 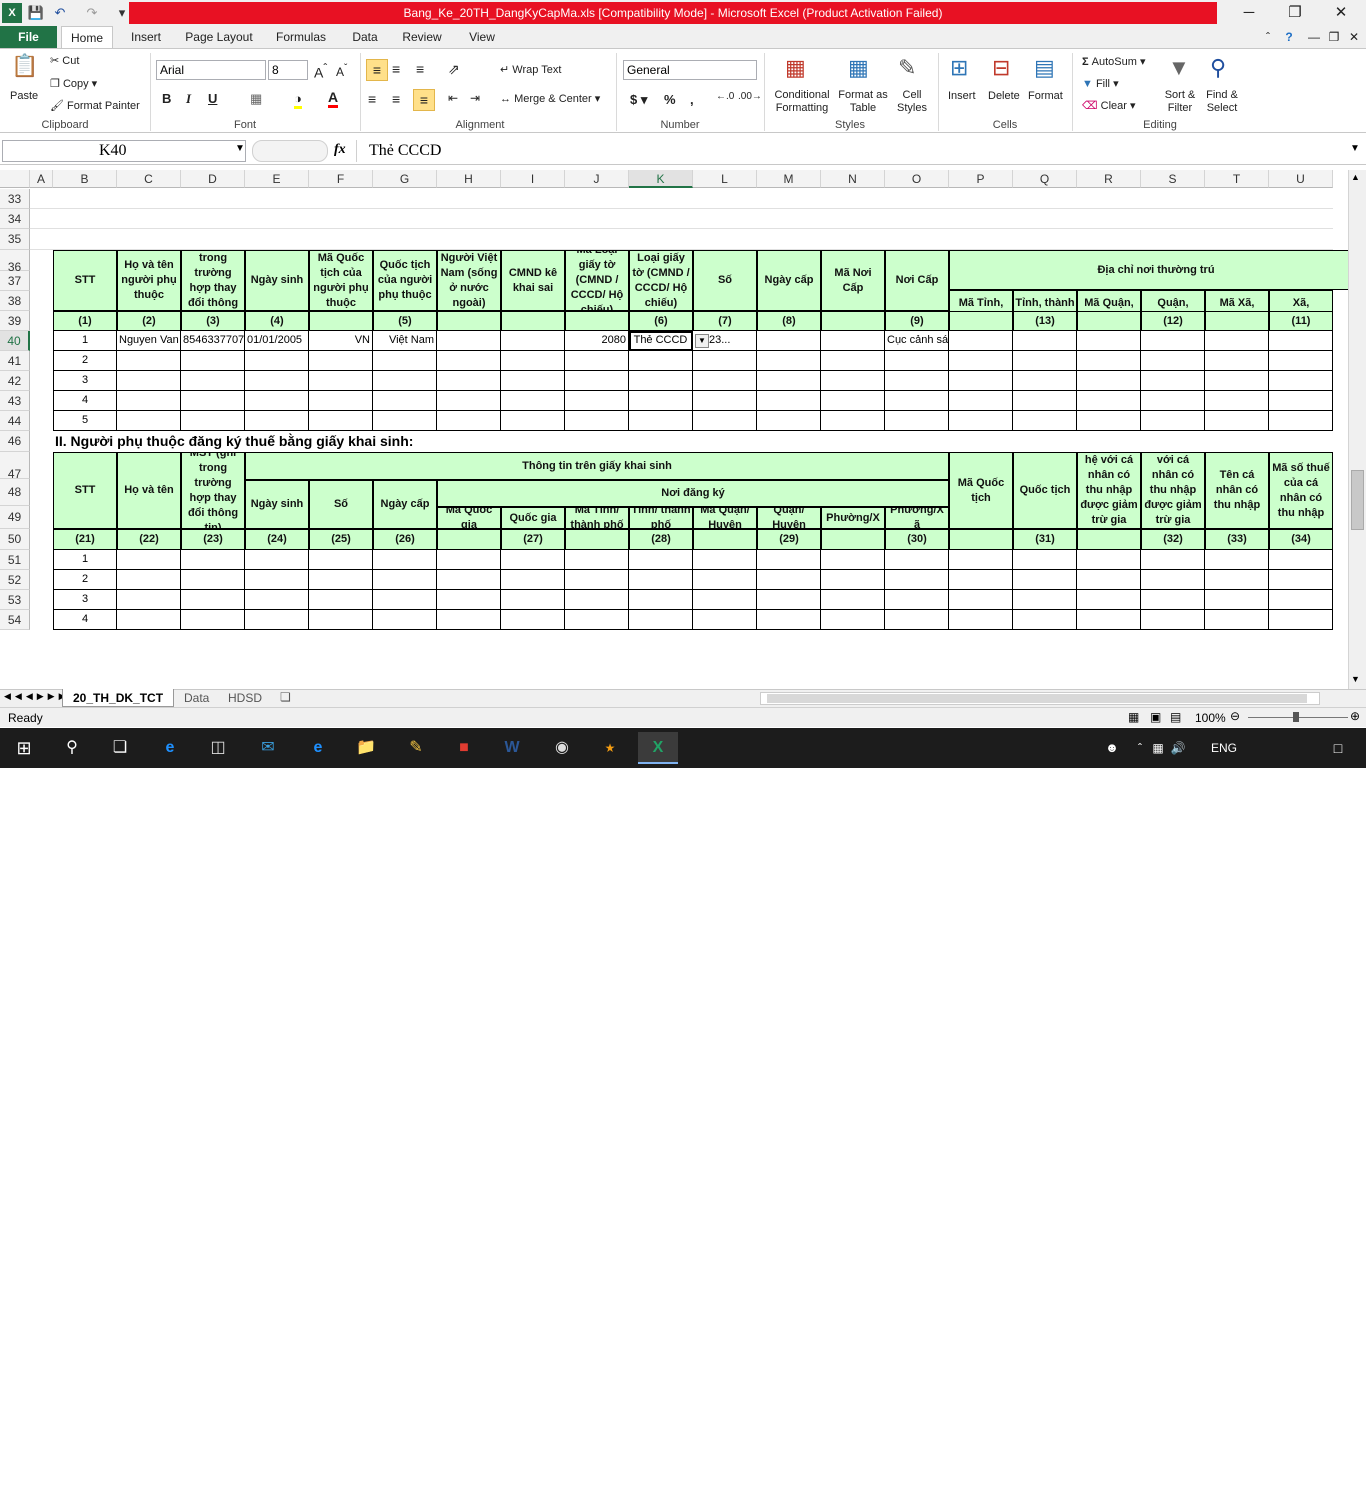 I want to click on row-header: 49, so click(x=15, y=517).